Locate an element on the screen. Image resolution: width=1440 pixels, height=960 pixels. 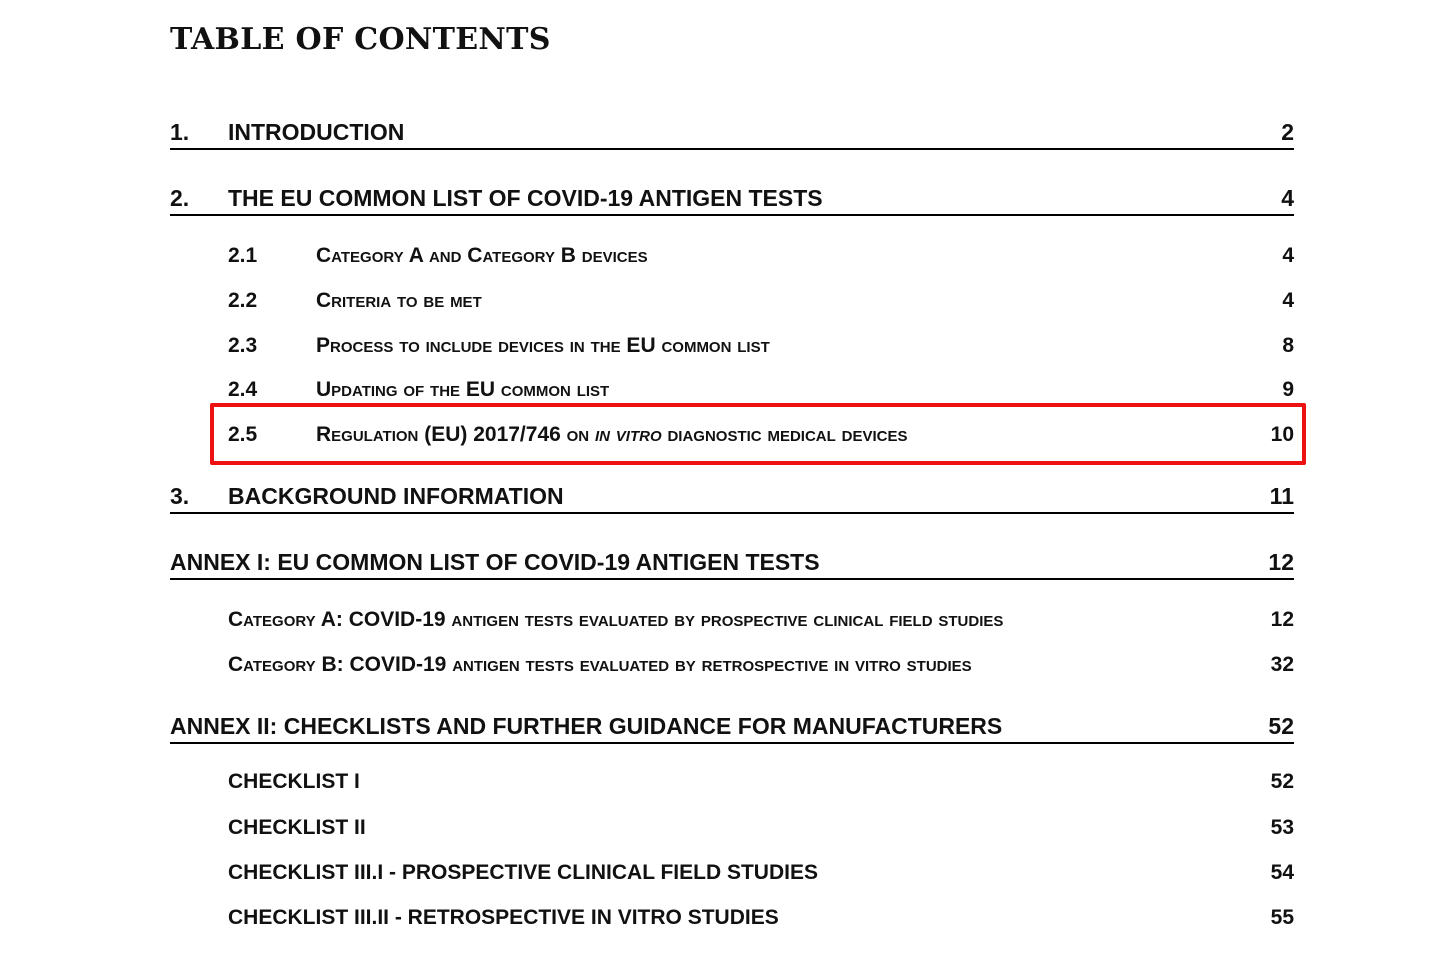
toc-entry-title: BACKGROUND INFORMATION is located at coordinates (396, 496).